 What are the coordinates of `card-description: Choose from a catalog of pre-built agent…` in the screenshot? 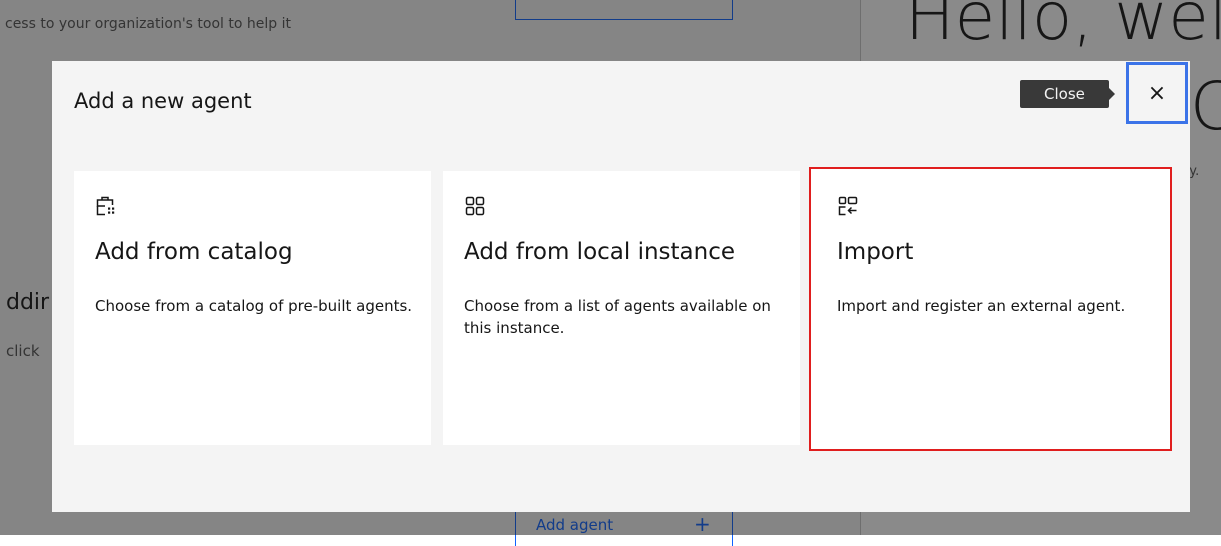 It's located at (254, 306).